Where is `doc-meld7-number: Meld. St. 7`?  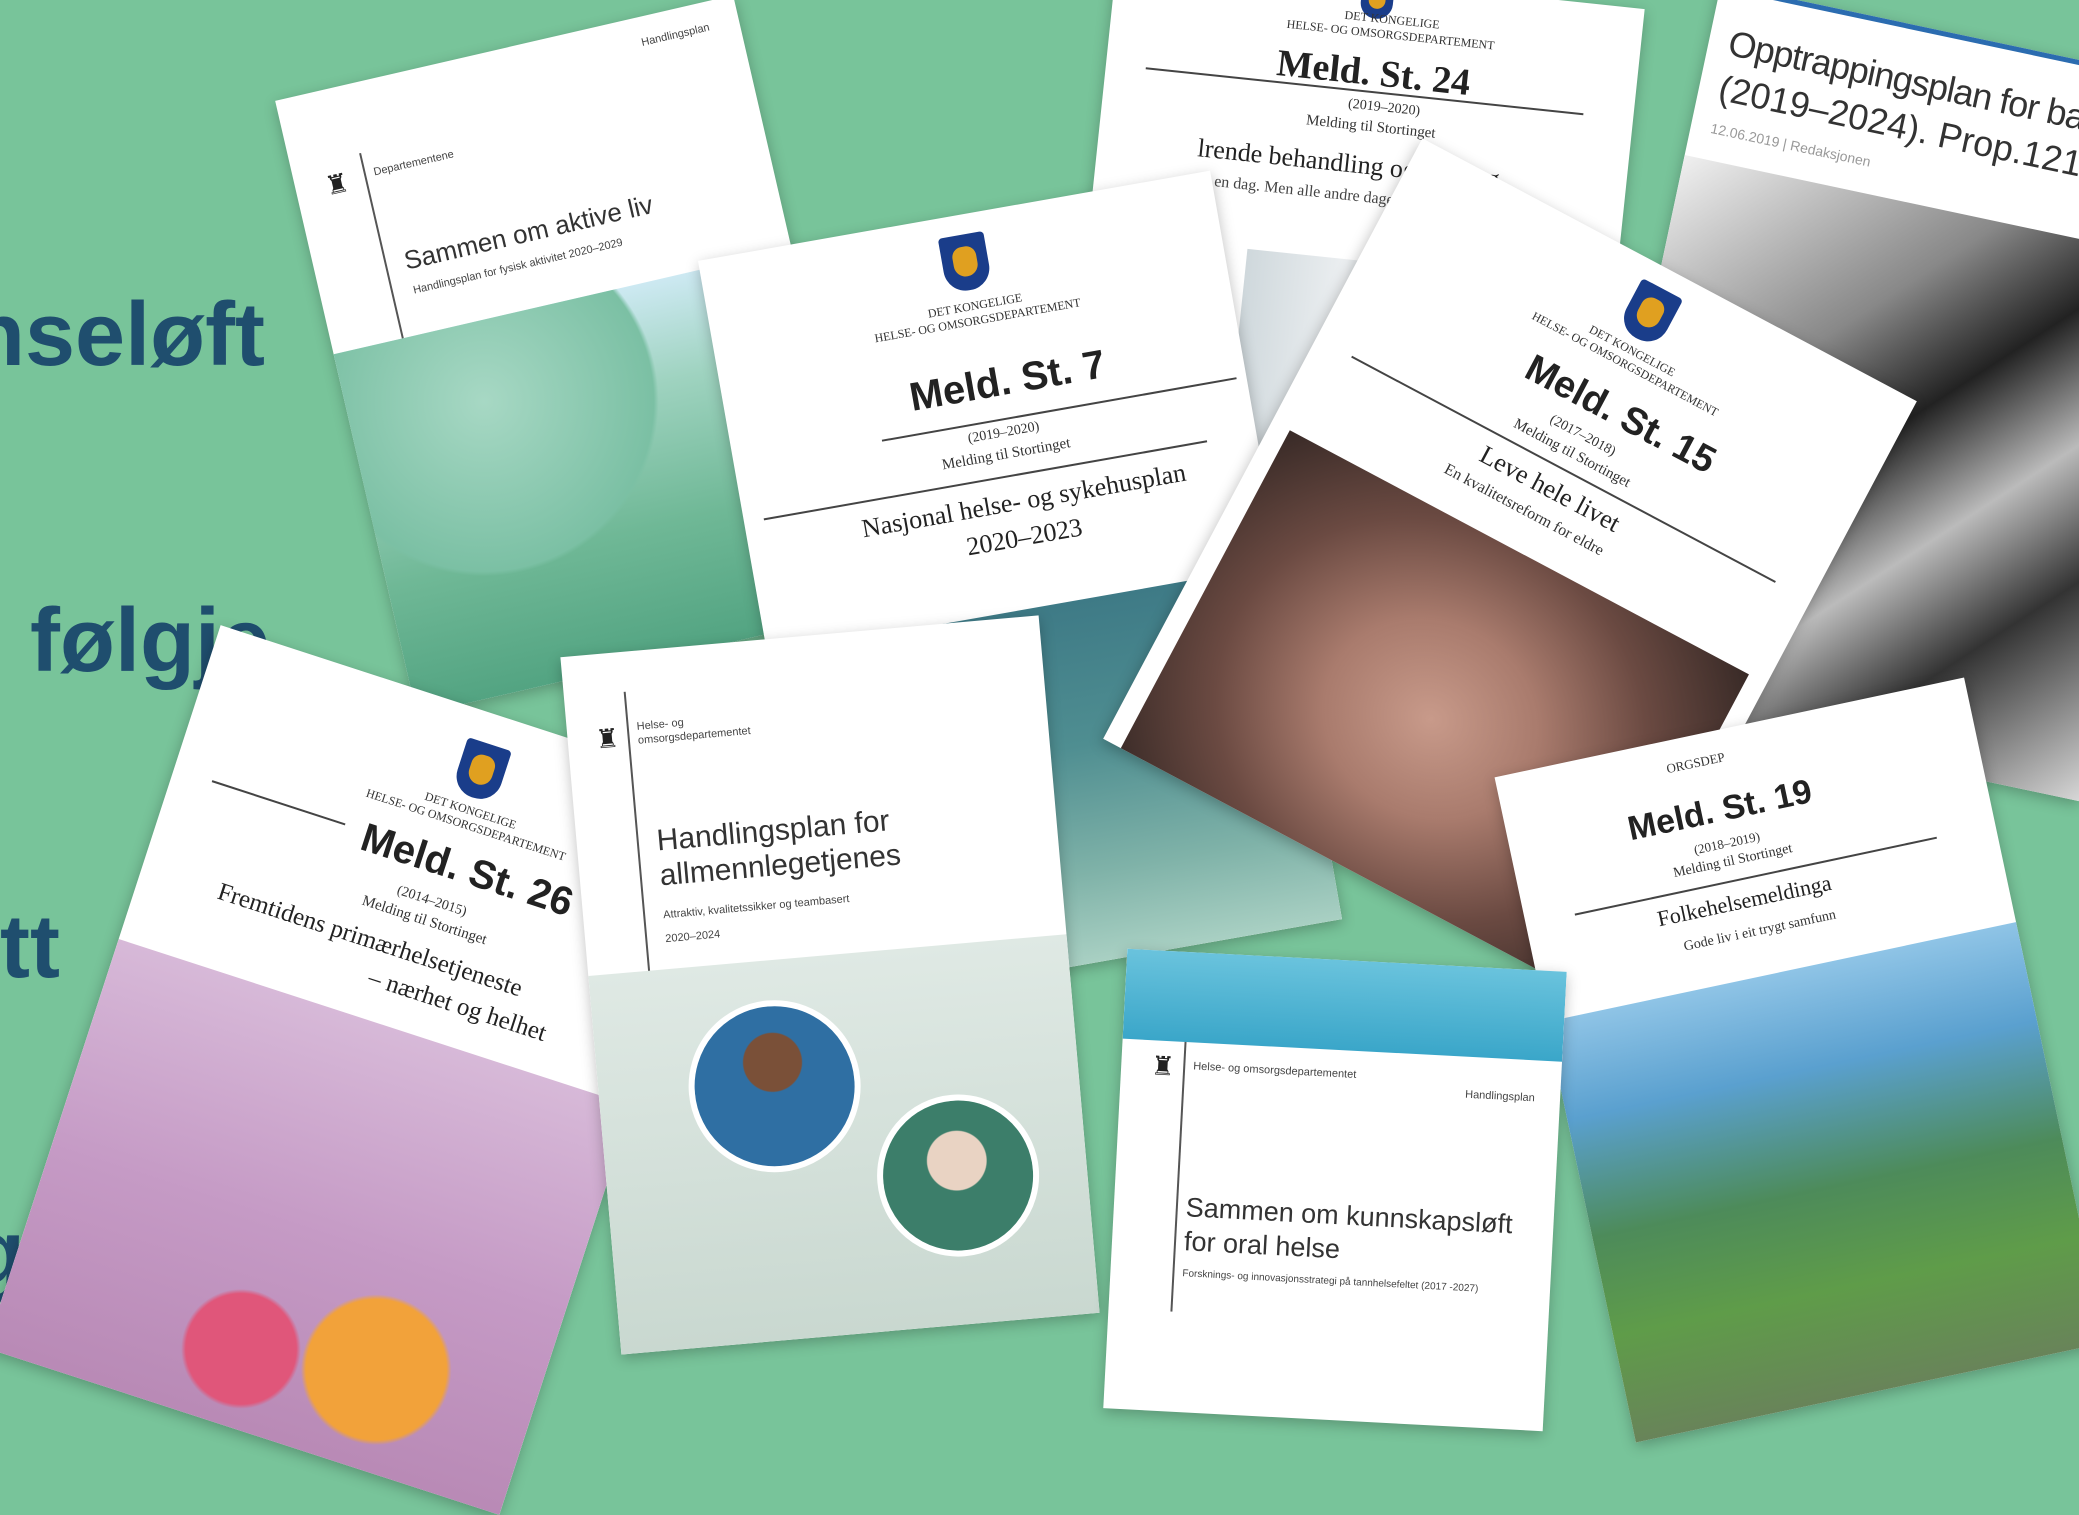
doc-meld7-number: Meld. St. 7 is located at coordinates (1007, 381).